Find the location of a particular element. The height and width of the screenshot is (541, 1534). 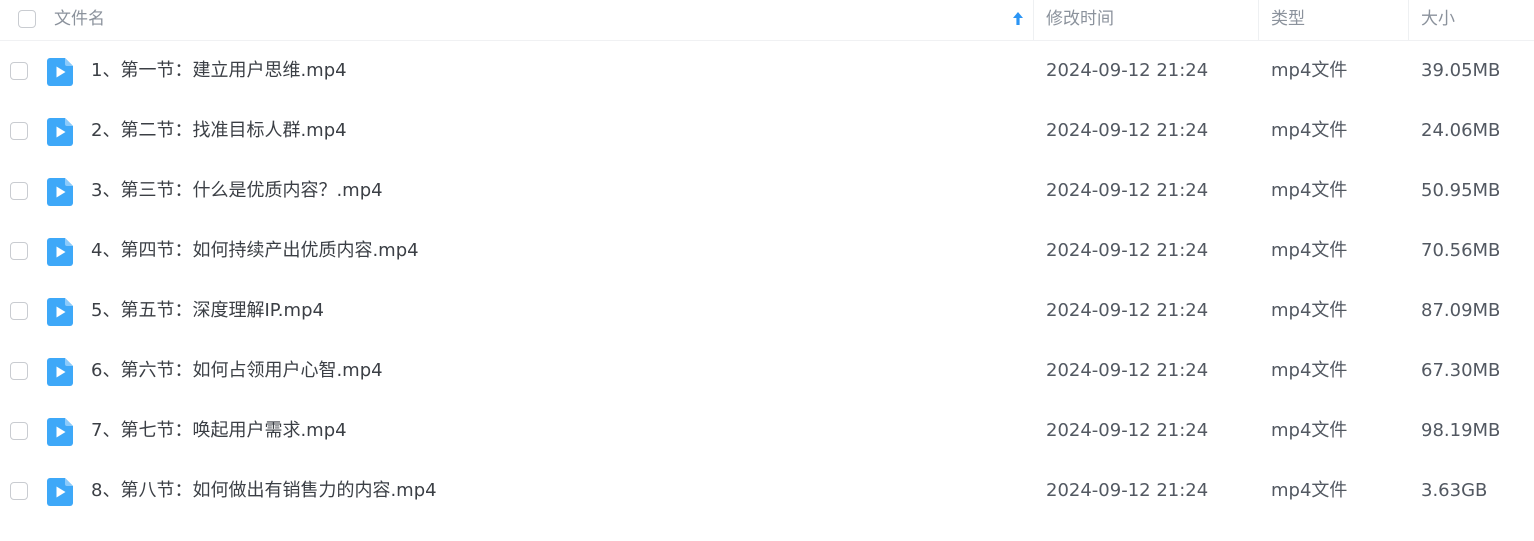

file-size: 3.63GB is located at coordinates (1454, 490).